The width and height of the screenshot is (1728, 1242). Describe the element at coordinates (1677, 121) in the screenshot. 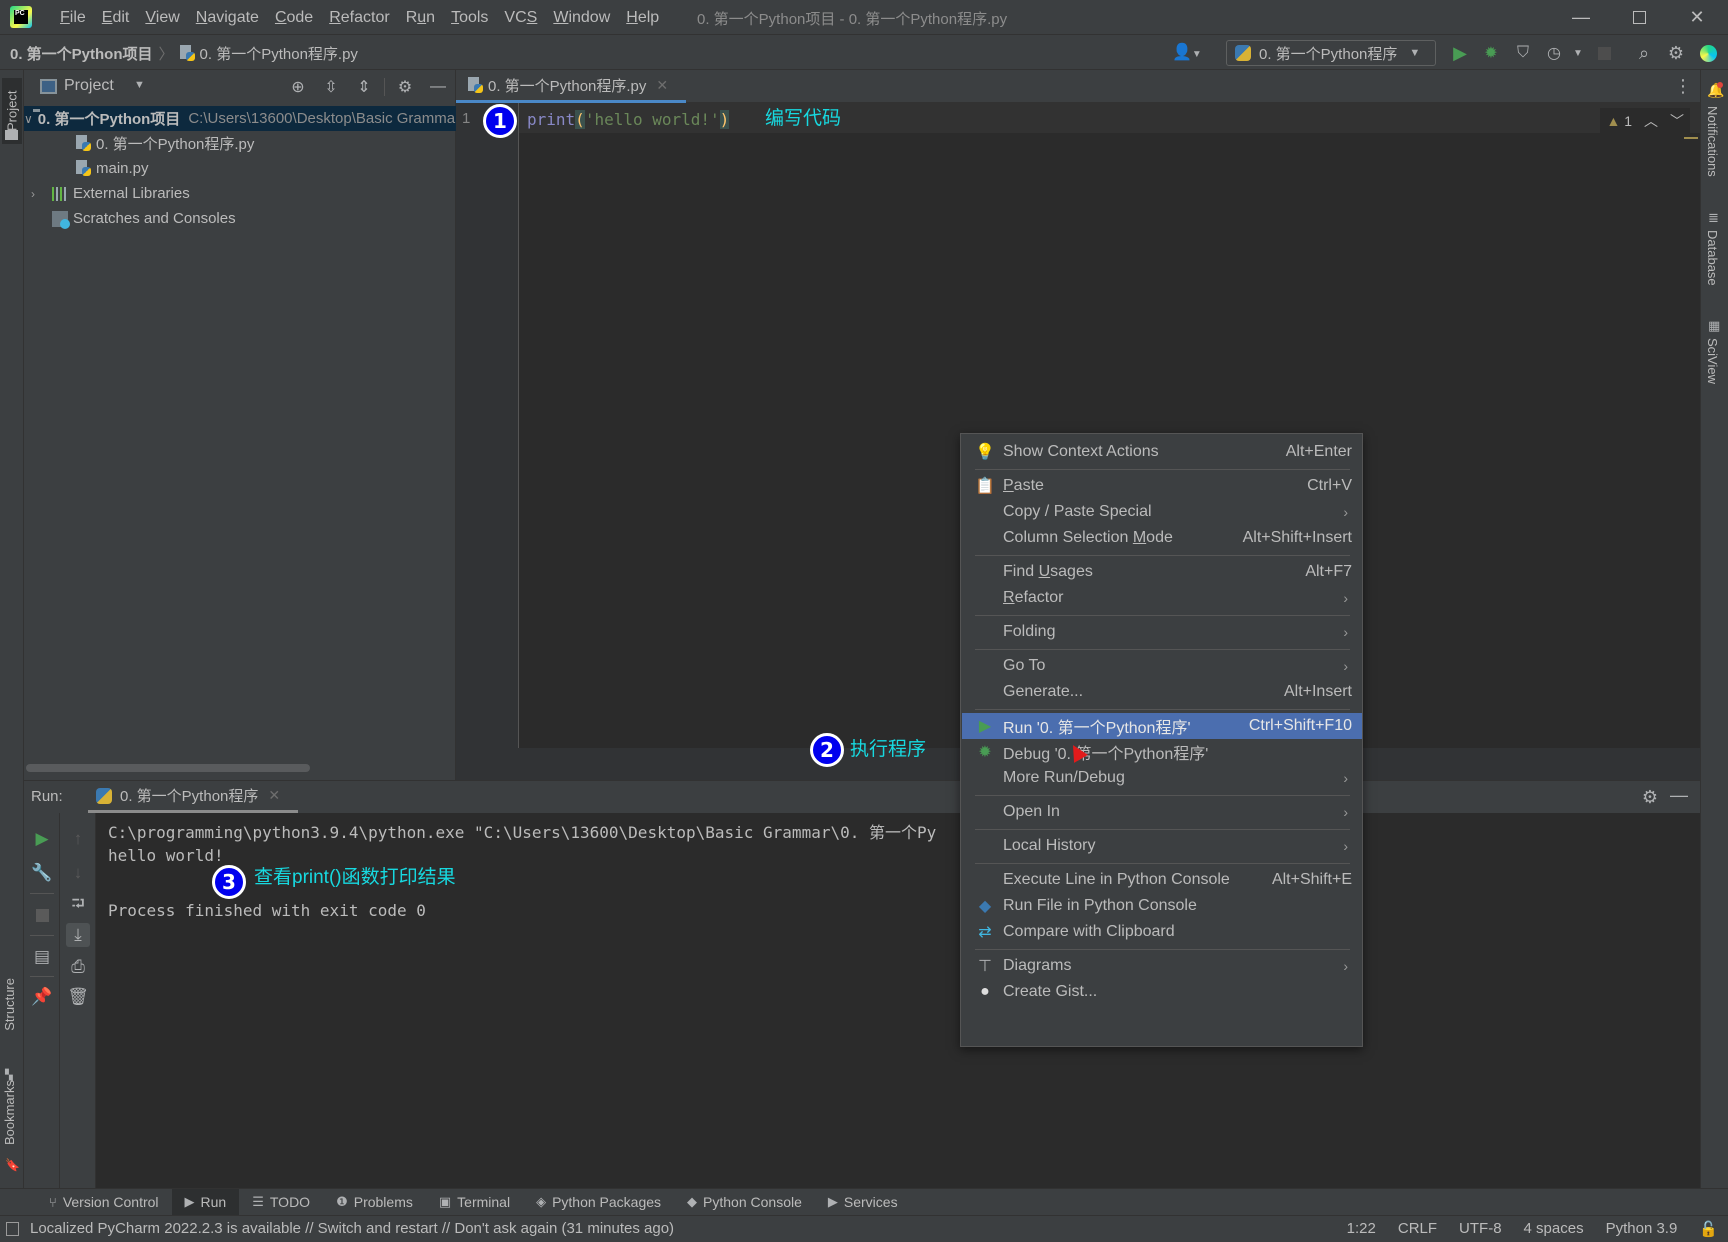

I see `next-highlight-icon: ﹀` at that location.